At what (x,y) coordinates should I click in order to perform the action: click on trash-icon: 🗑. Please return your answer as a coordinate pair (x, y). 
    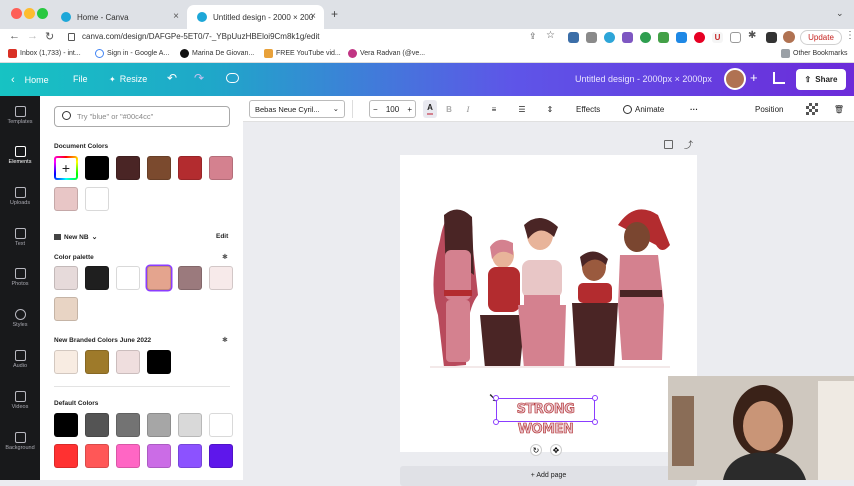
    Looking at the image, I should click on (839, 109).